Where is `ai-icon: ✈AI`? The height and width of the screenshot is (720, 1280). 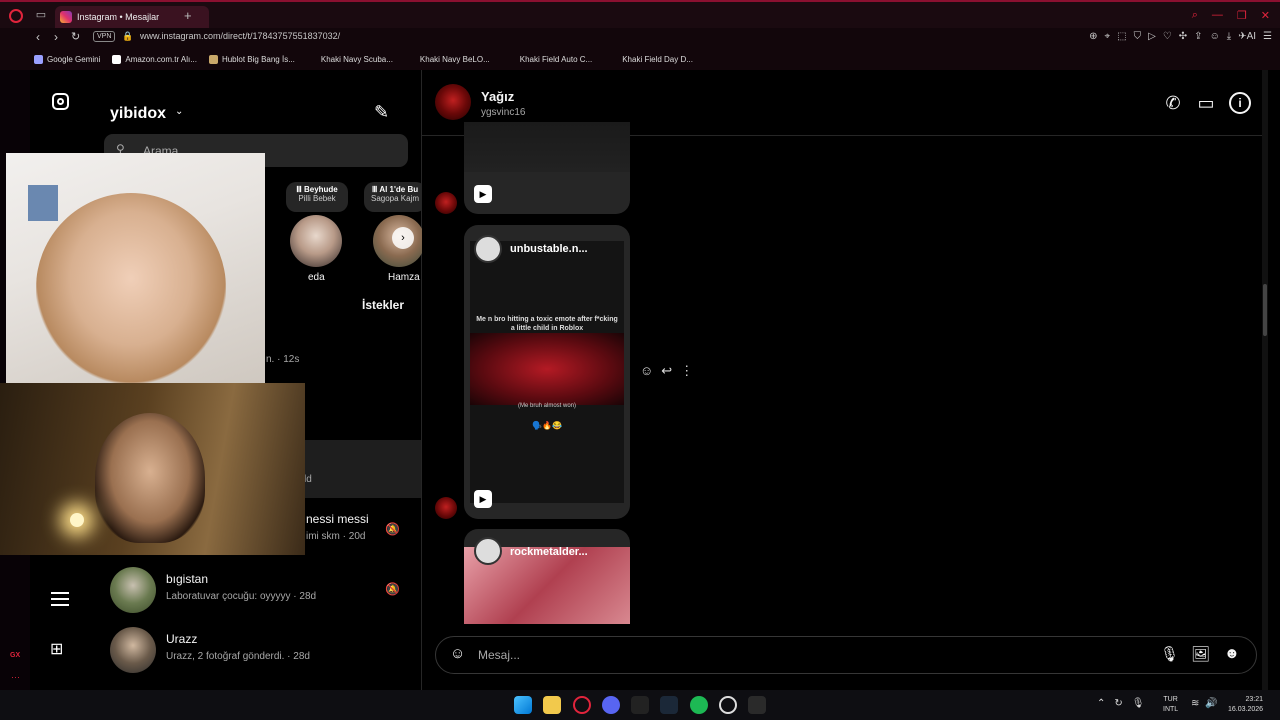 ai-icon: ✈AI is located at coordinates (1247, 36).